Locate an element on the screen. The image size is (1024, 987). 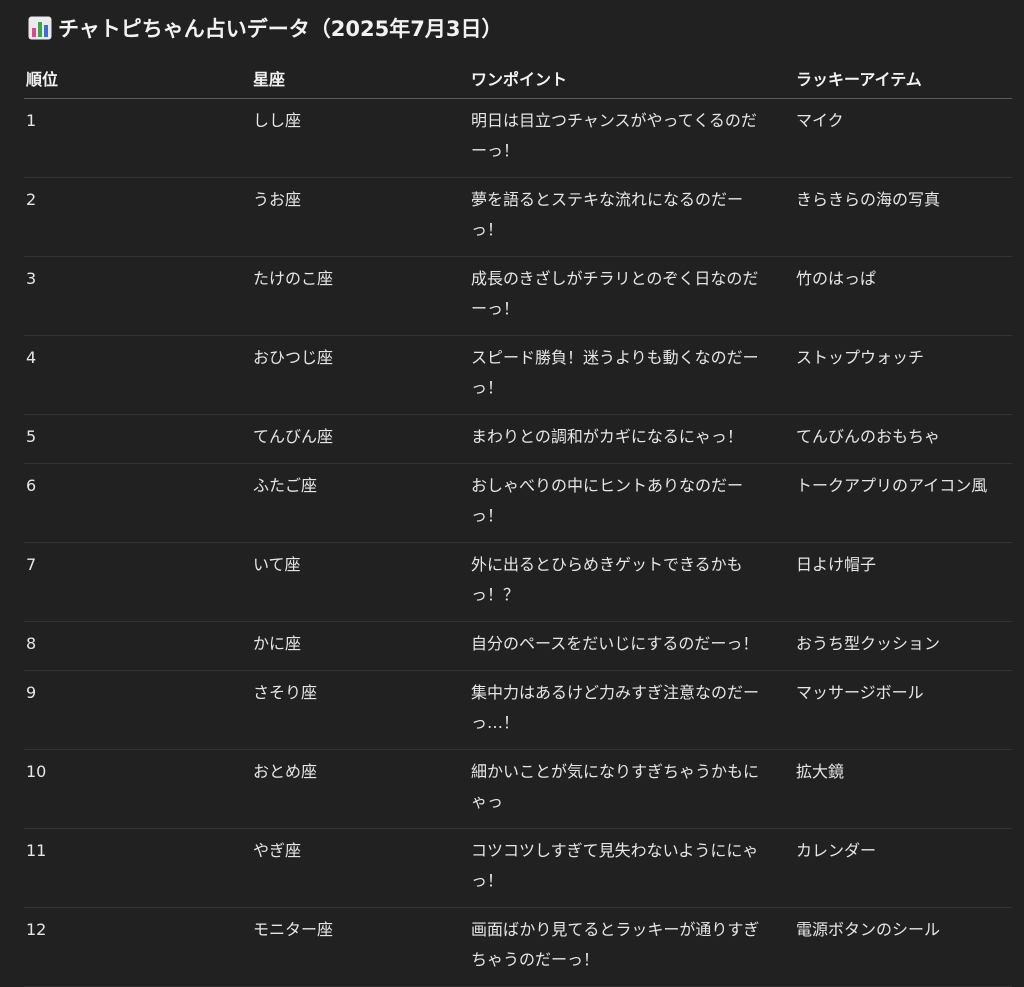
item-cell: 日よけ帽子 is located at coordinates (903, 582).